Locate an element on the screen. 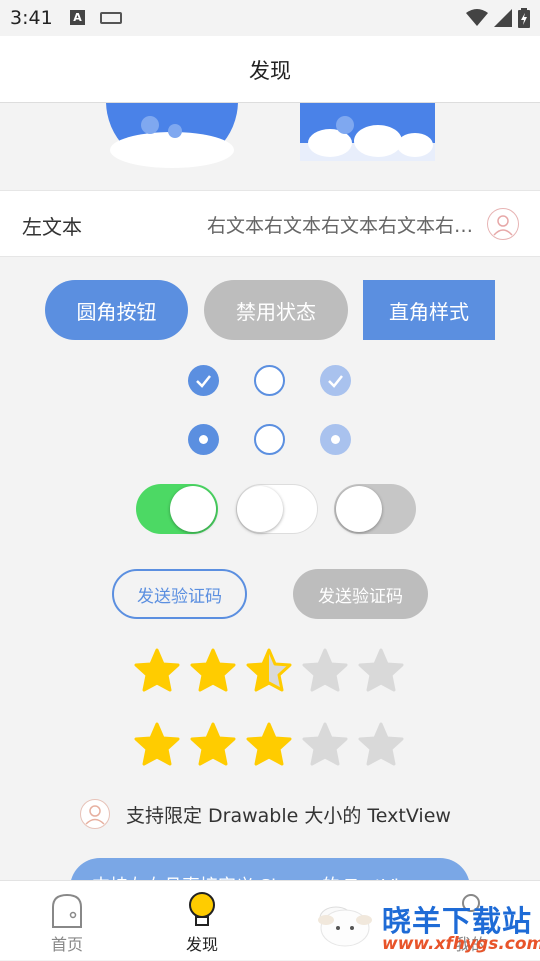 This screenshot has width=540, height=961. radio-checked-disabled is located at coordinates (335, 439).